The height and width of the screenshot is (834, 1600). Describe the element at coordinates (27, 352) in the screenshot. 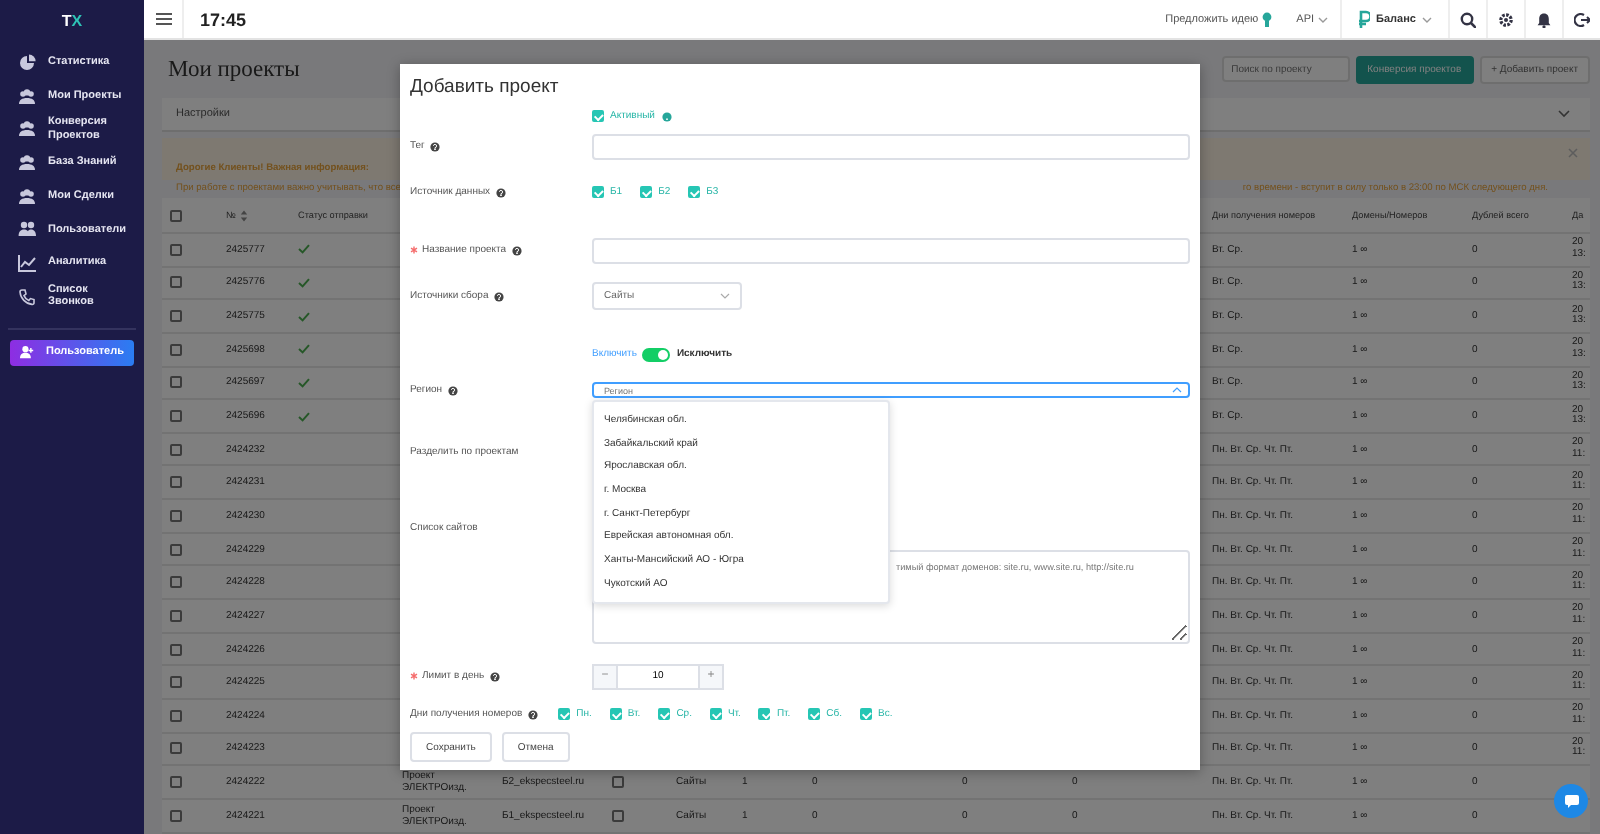

I see `user-icon` at that location.